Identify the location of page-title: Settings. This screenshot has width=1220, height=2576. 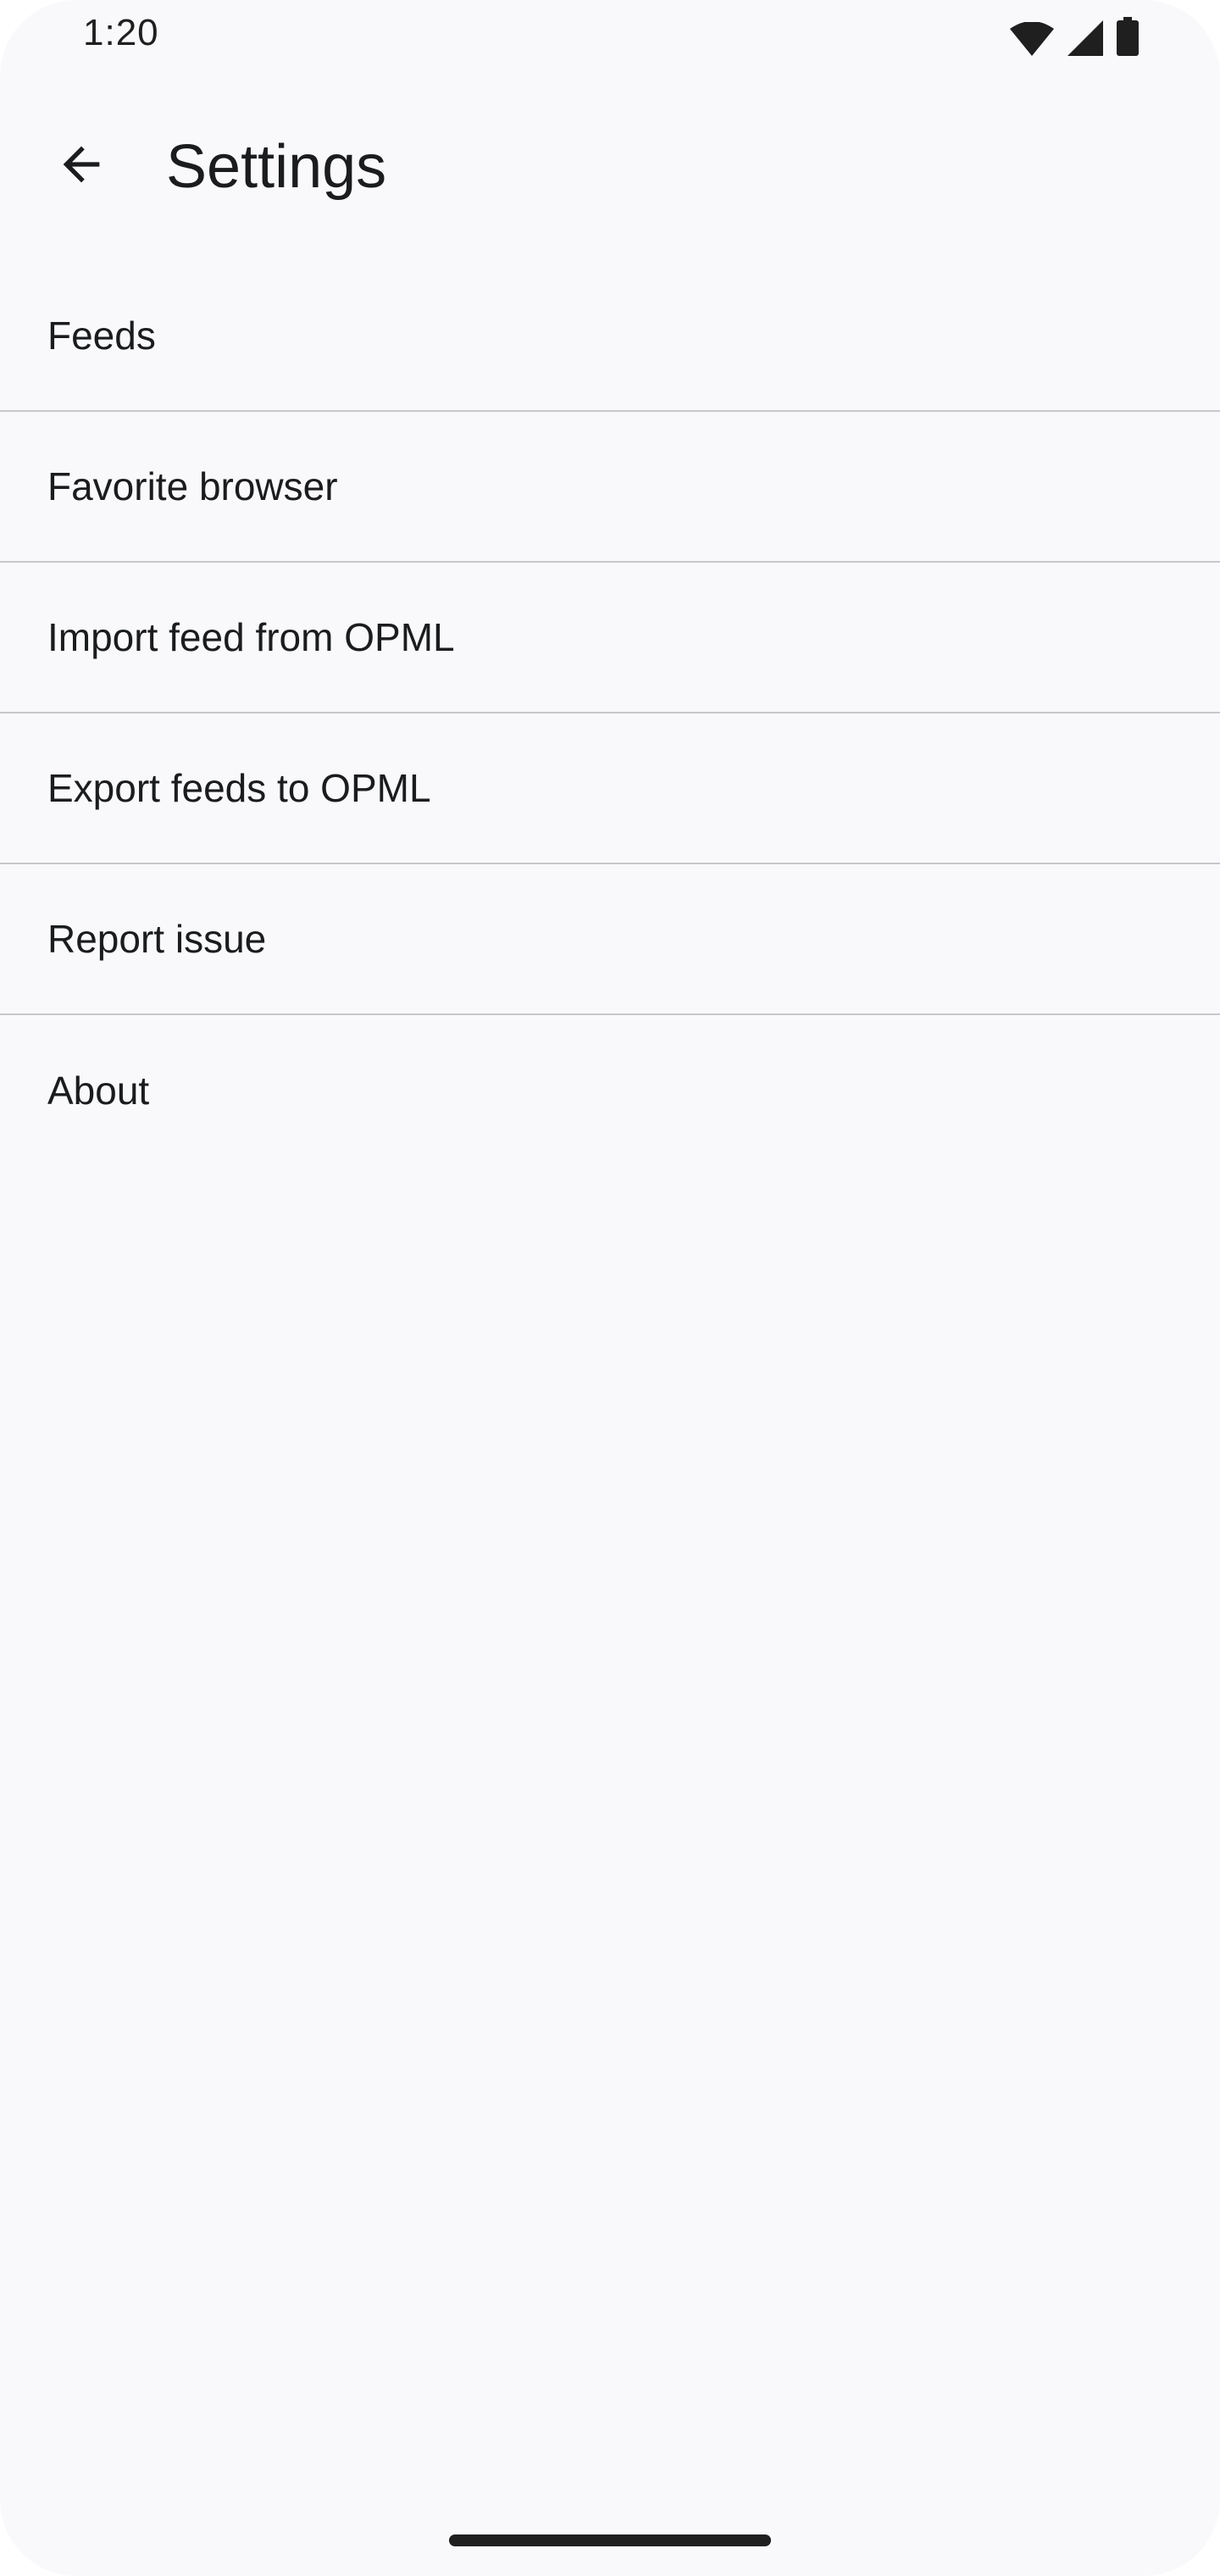
(276, 167).